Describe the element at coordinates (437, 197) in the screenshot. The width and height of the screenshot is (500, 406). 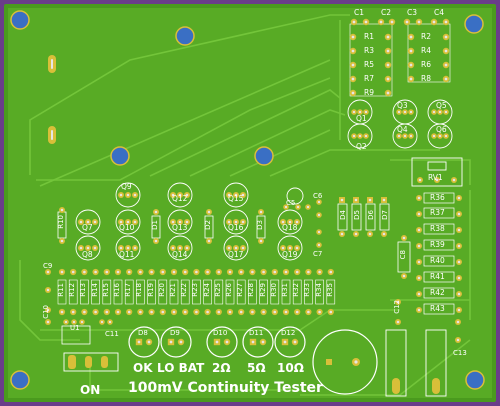
I see `r36-label: R36` at that location.